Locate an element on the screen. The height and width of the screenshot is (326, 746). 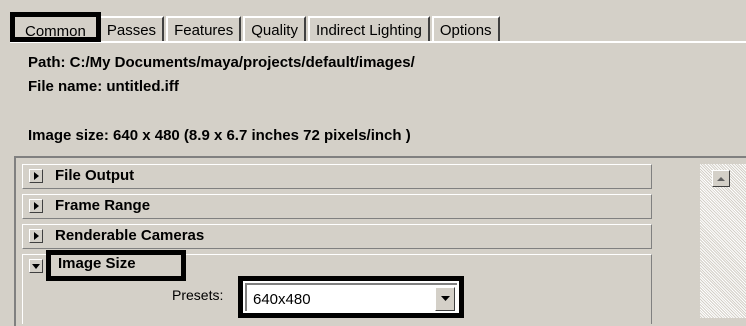
scroll-up-arrow-icon is located at coordinates (721, 178).